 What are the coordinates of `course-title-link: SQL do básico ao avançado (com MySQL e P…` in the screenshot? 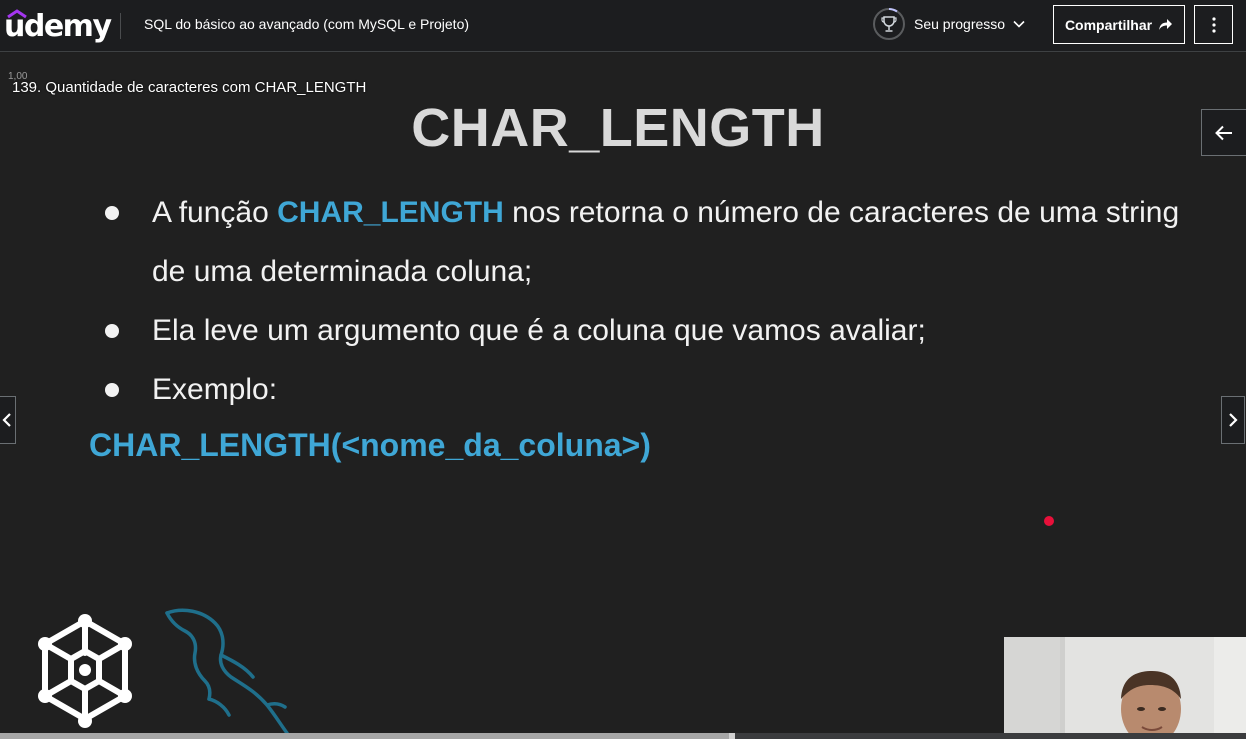 It's located at (306, 24).